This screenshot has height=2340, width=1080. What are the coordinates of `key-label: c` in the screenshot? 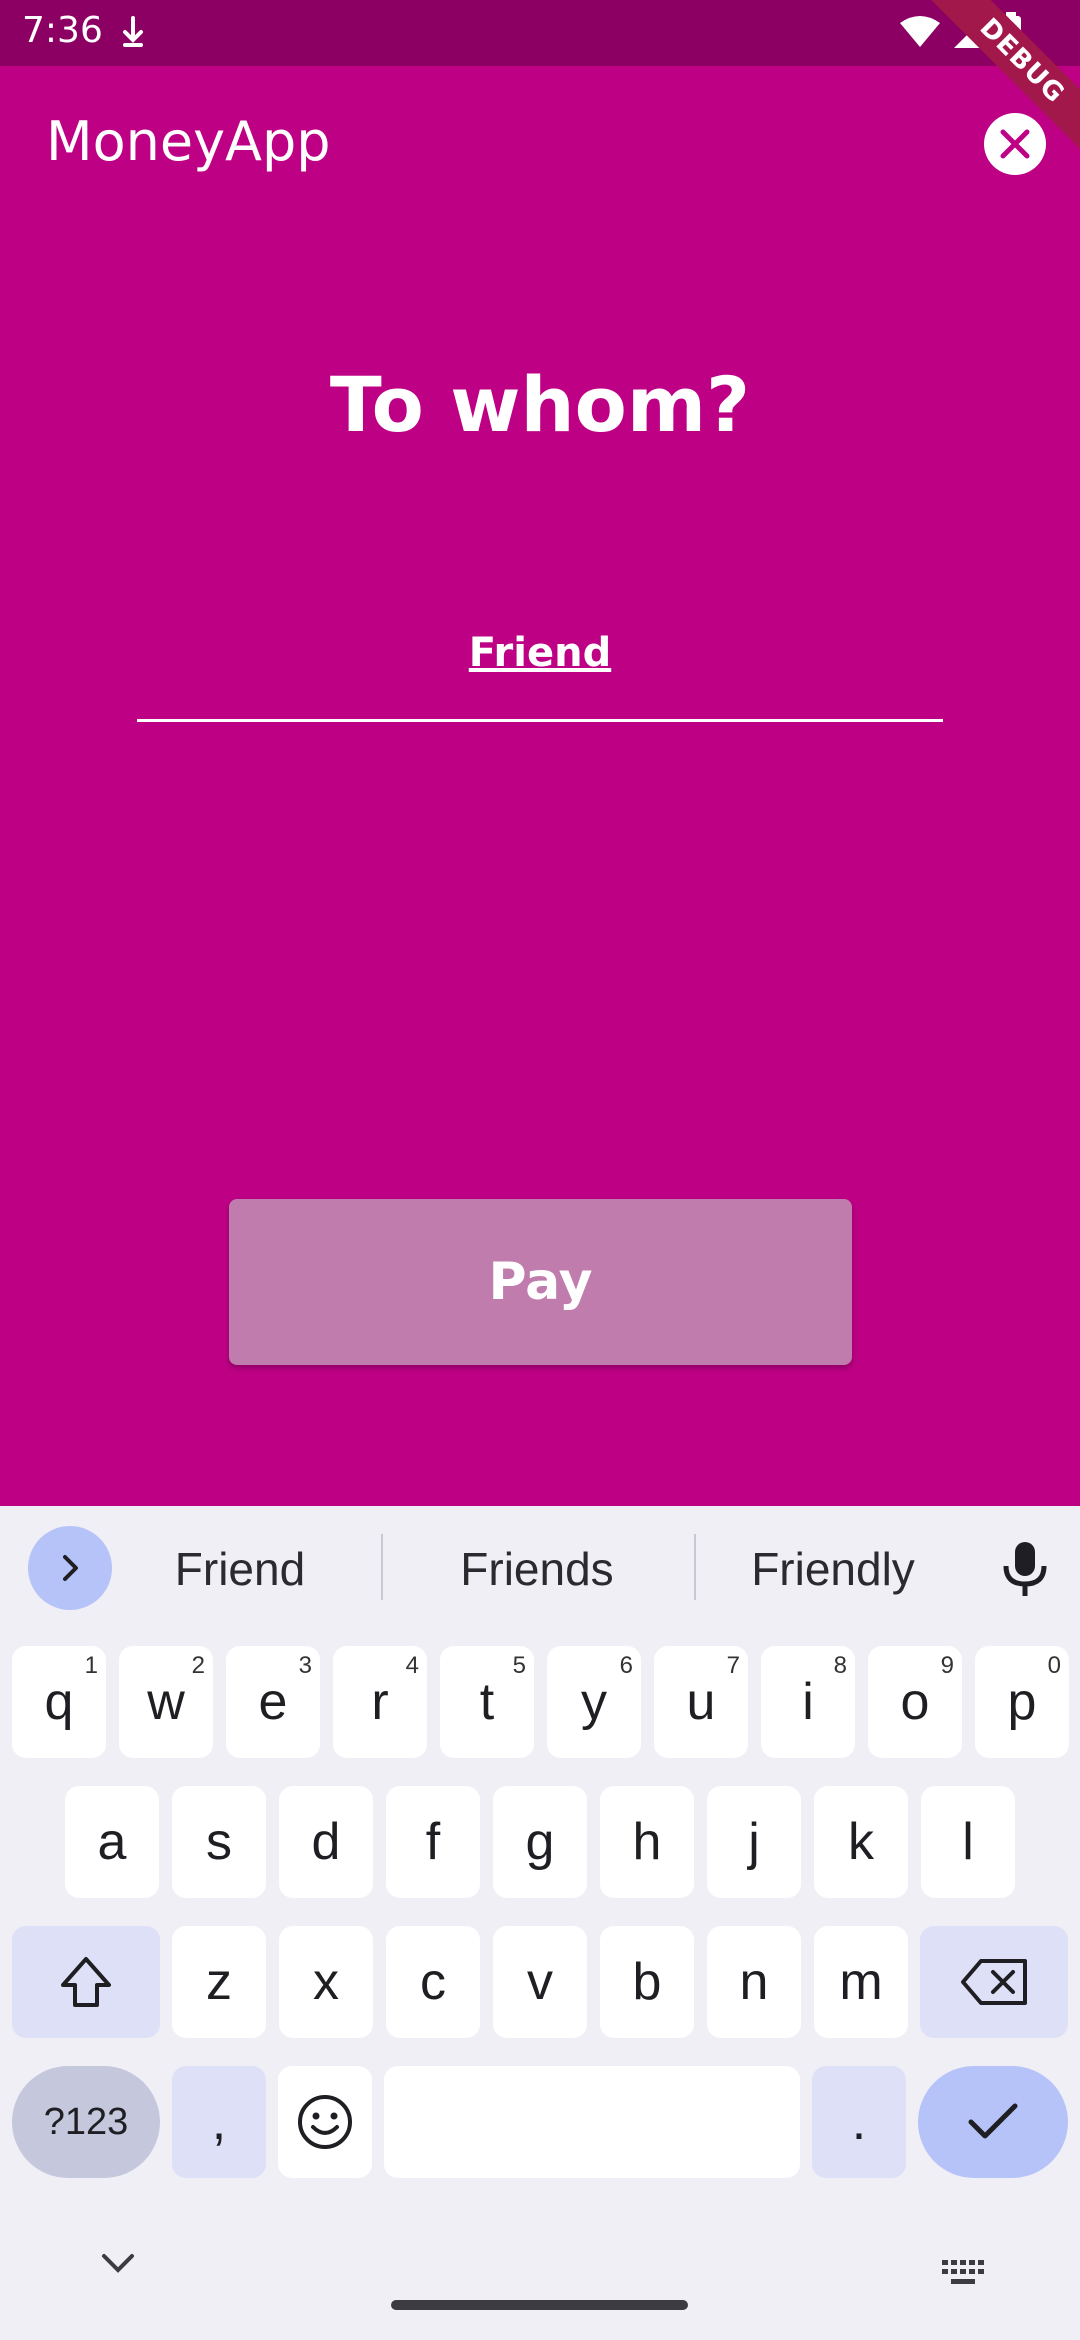 It's located at (433, 1982).